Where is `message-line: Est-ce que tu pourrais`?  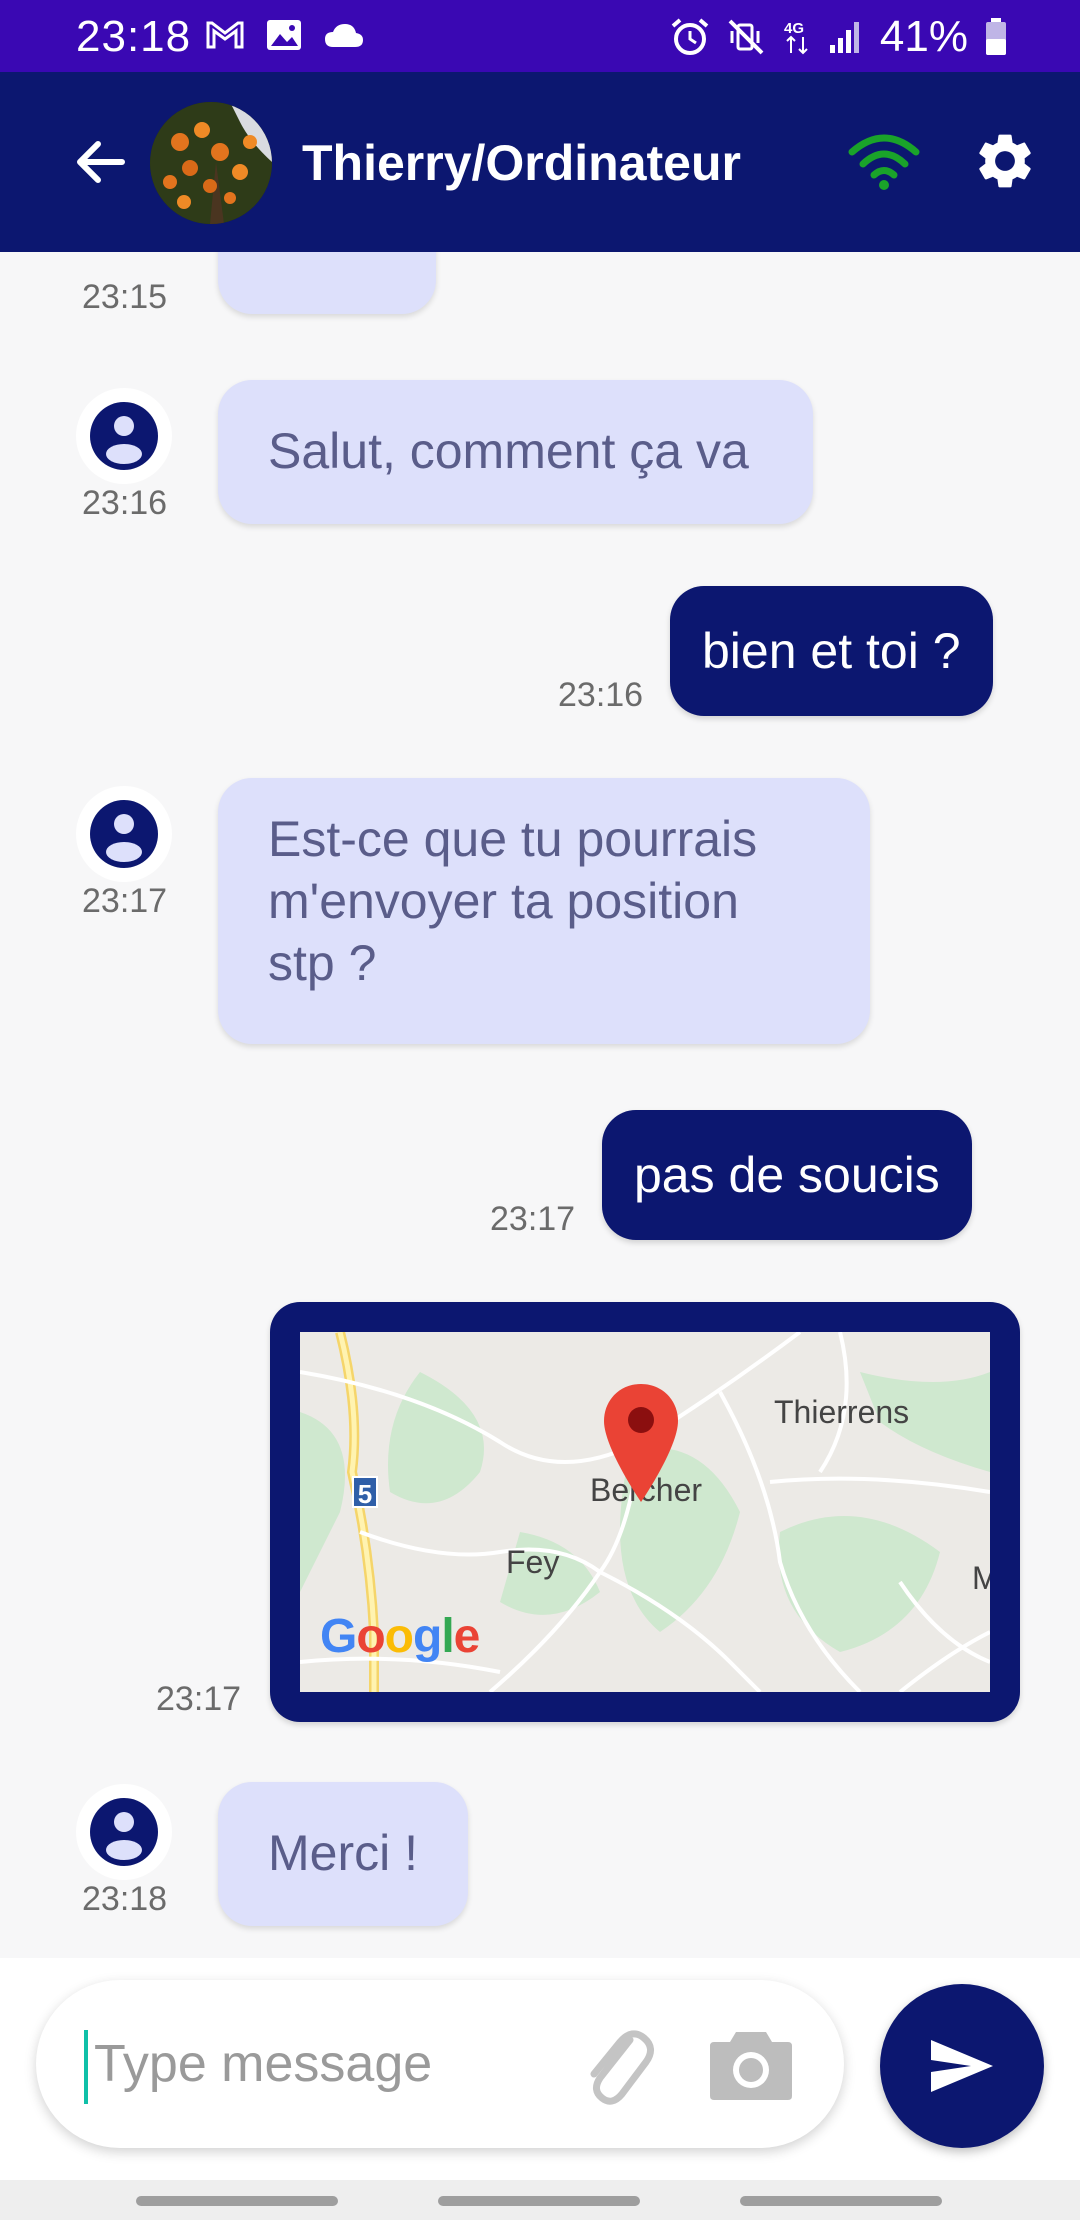
message-line: Est-ce que tu pourrais is located at coordinates (513, 839).